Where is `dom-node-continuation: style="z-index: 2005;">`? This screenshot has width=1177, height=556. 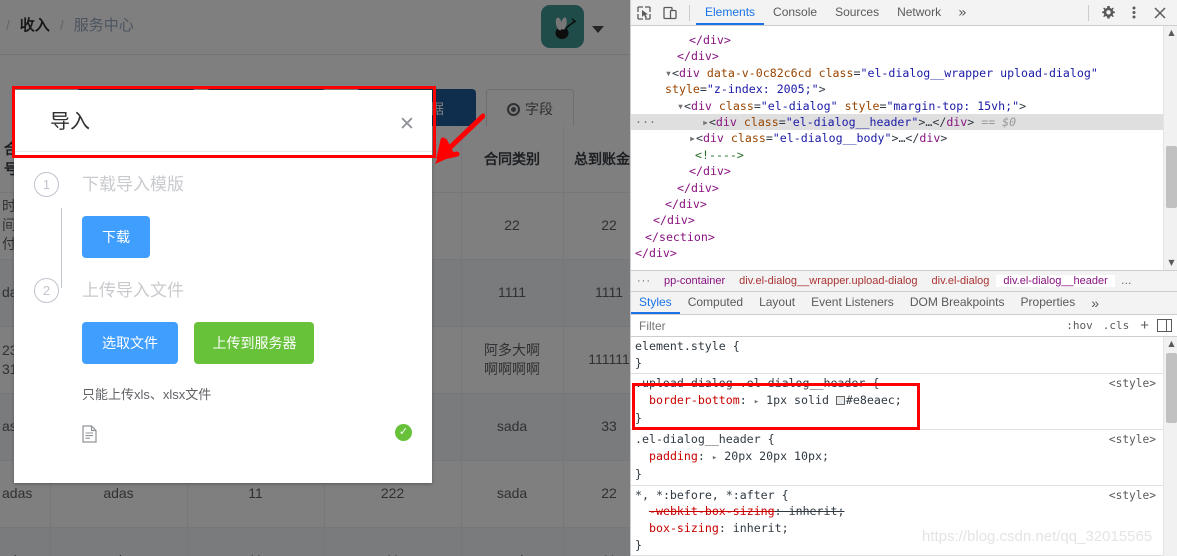 dom-node-continuation: style="z-index: 2005;"> is located at coordinates (904, 89).